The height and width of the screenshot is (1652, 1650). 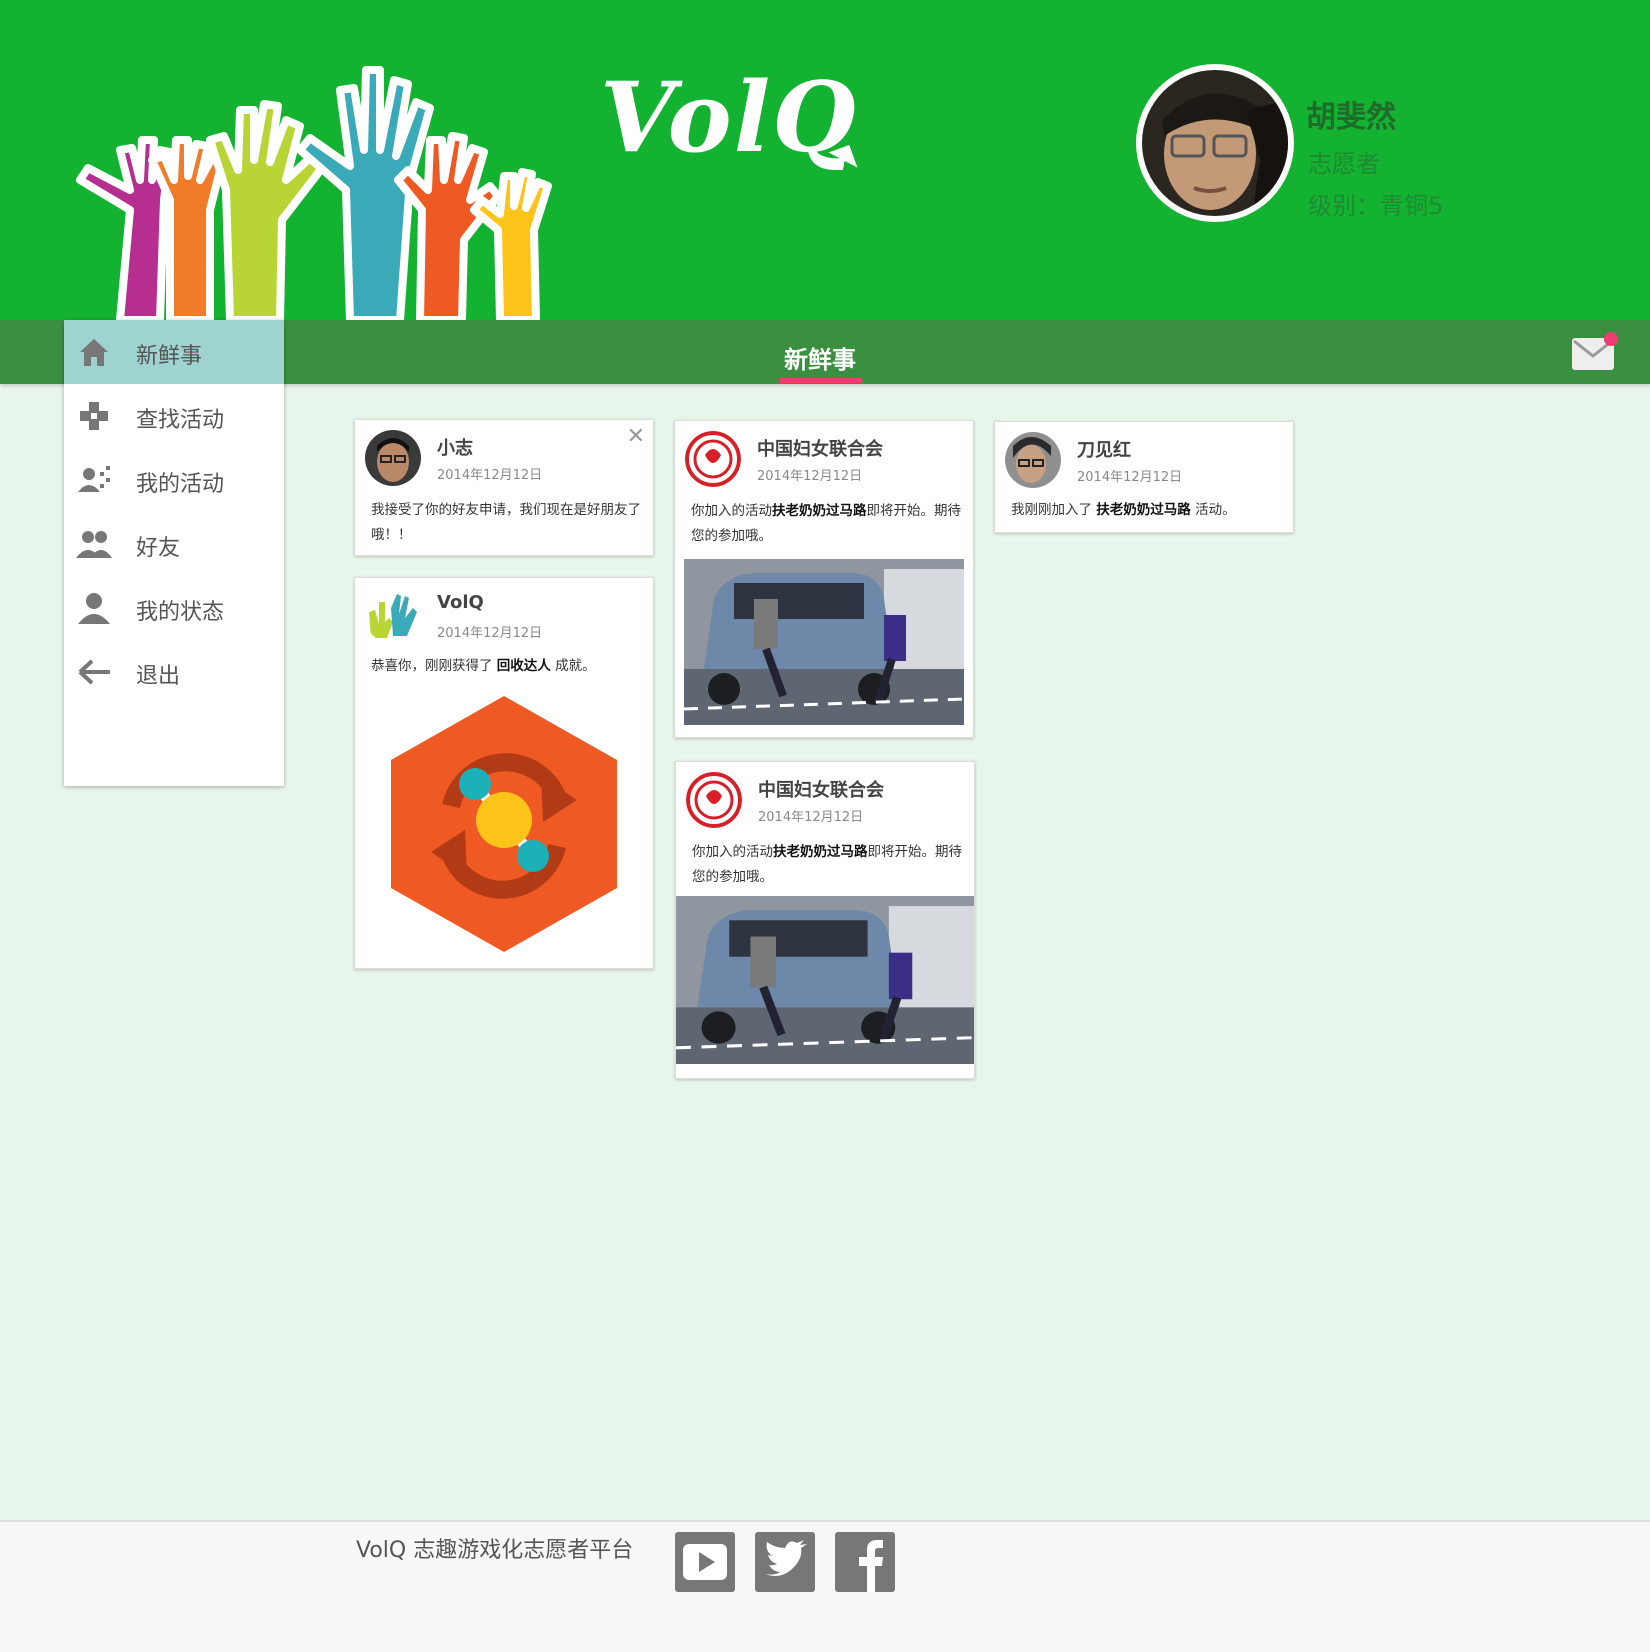 I want to click on arrow-left-icon, so click(x=94, y=672).